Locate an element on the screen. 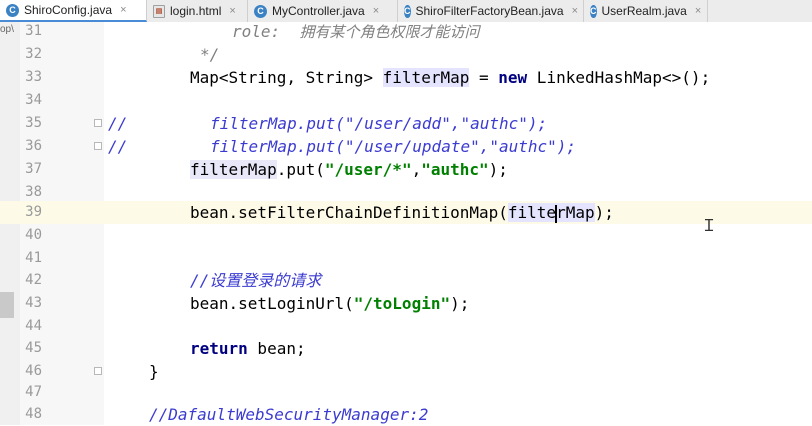 The image size is (812, 426). code-line: 47 is located at coordinates (406, 392).